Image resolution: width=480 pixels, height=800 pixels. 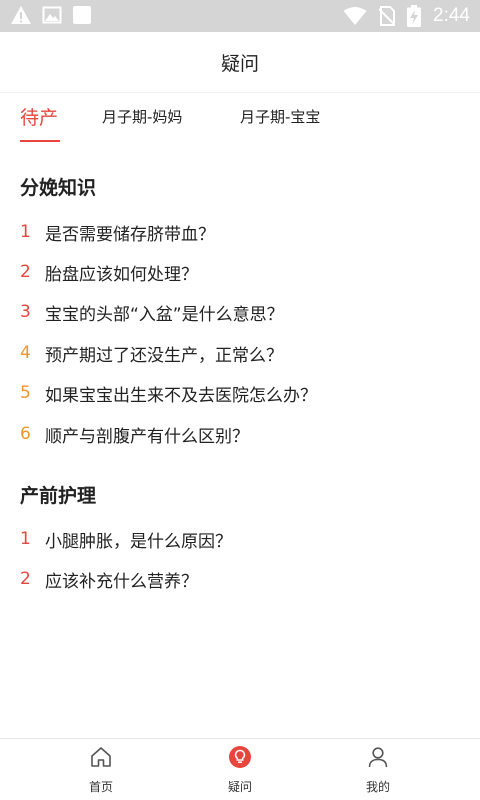 I want to click on question-bulb-icon, so click(x=240, y=757).